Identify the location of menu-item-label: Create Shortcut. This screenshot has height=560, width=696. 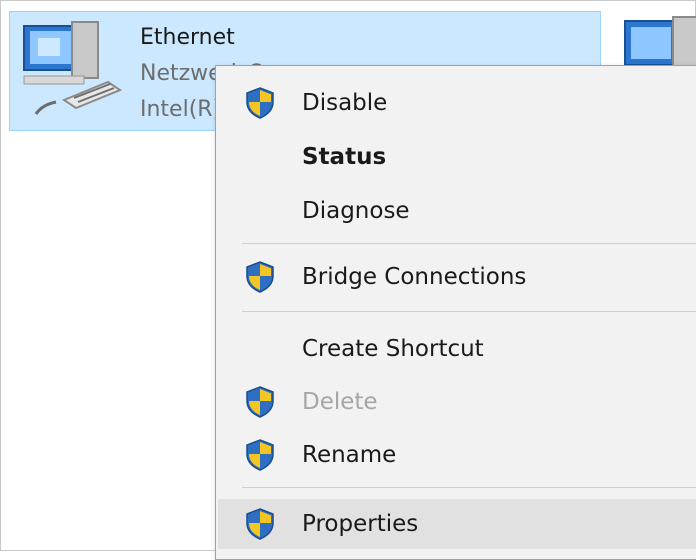
(393, 349).